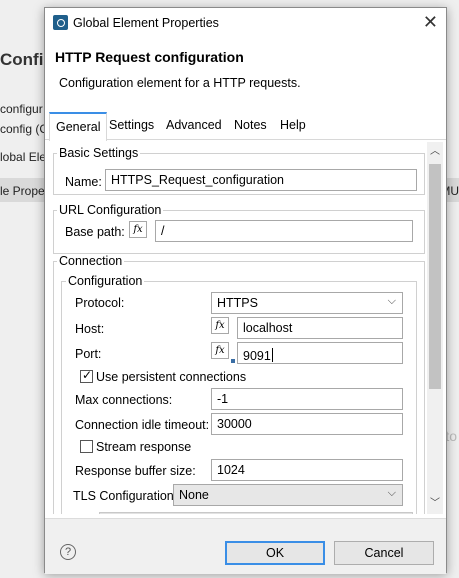  What do you see at coordinates (261, 180) in the screenshot?
I see `name-input: HTTPS_Request_configuration` at bounding box center [261, 180].